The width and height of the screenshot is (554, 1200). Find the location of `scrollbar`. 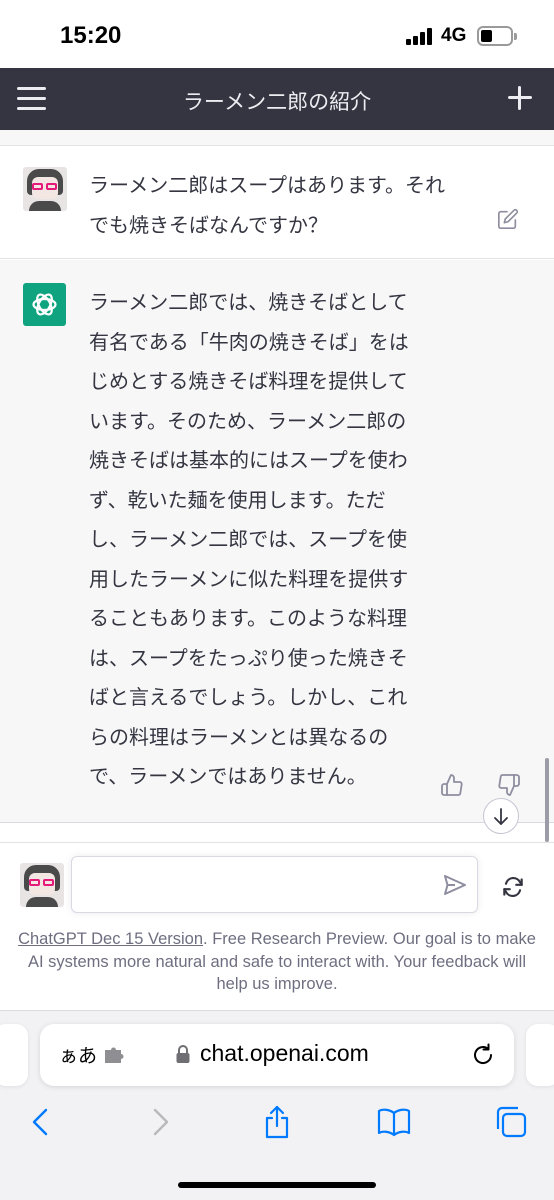

scrollbar is located at coordinates (547, 800).